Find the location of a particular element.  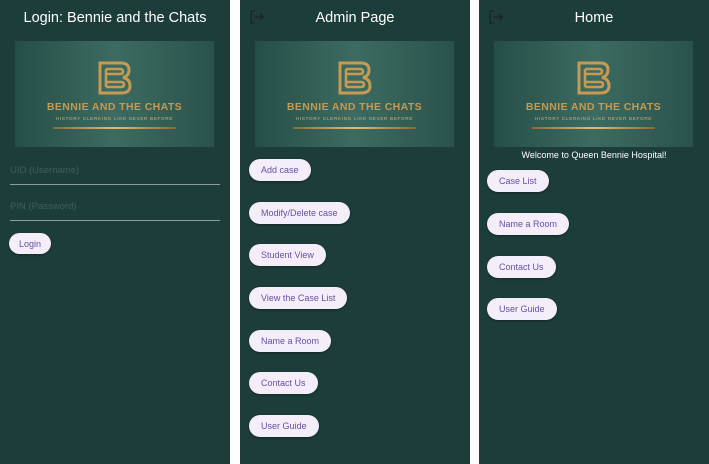

modify-delete-case-button: Modify/Delete case is located at coordinates (299, 213).